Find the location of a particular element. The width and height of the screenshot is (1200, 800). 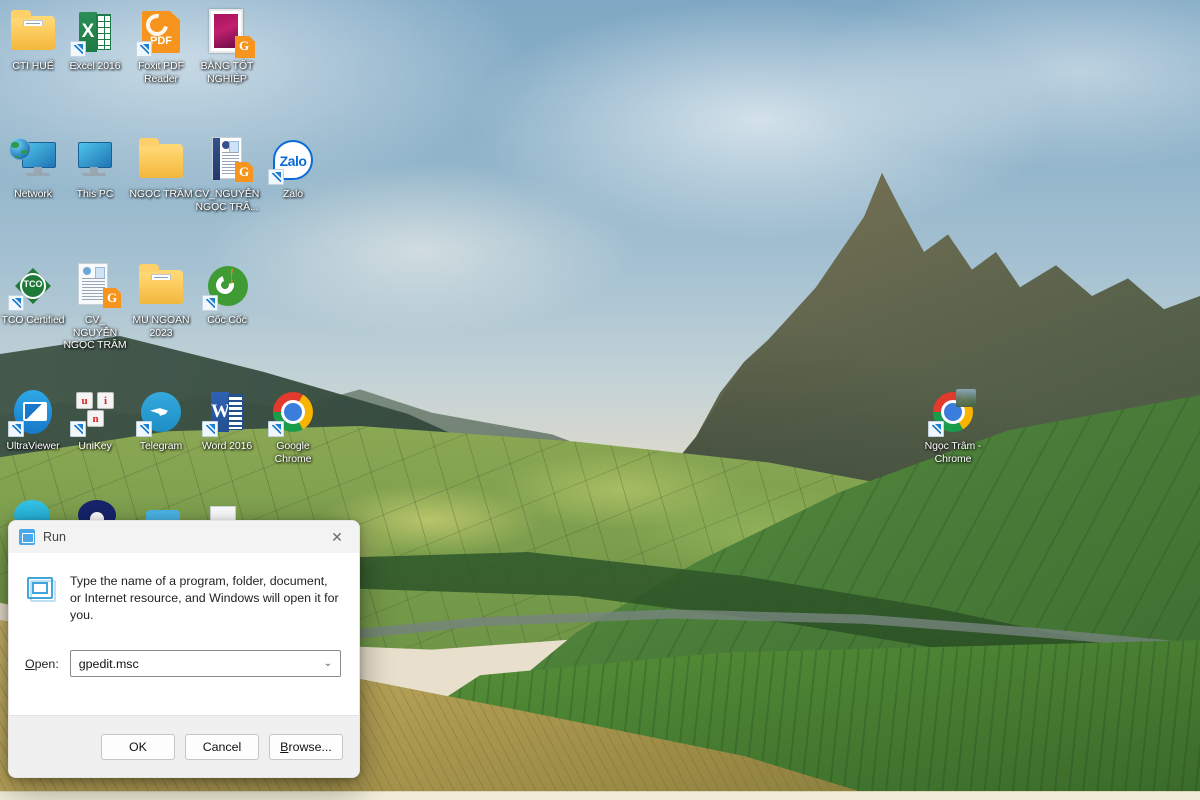

desktop-icon-mu-ngoan-2023: MU NGOAN 2023 is located at coordinates (161, 300).